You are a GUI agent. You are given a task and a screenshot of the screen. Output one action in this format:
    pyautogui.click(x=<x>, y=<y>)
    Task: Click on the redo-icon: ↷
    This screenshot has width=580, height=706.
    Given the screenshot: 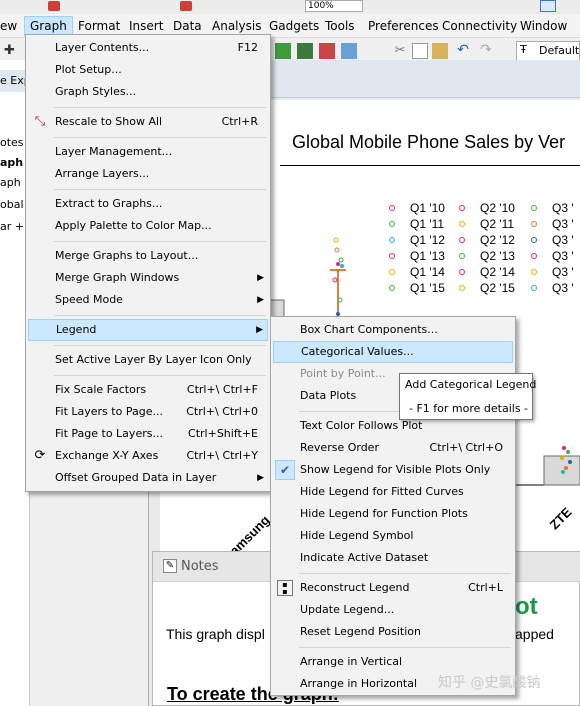 What is the action you would take?
    pyautogui.click(x=486, y=50)
    